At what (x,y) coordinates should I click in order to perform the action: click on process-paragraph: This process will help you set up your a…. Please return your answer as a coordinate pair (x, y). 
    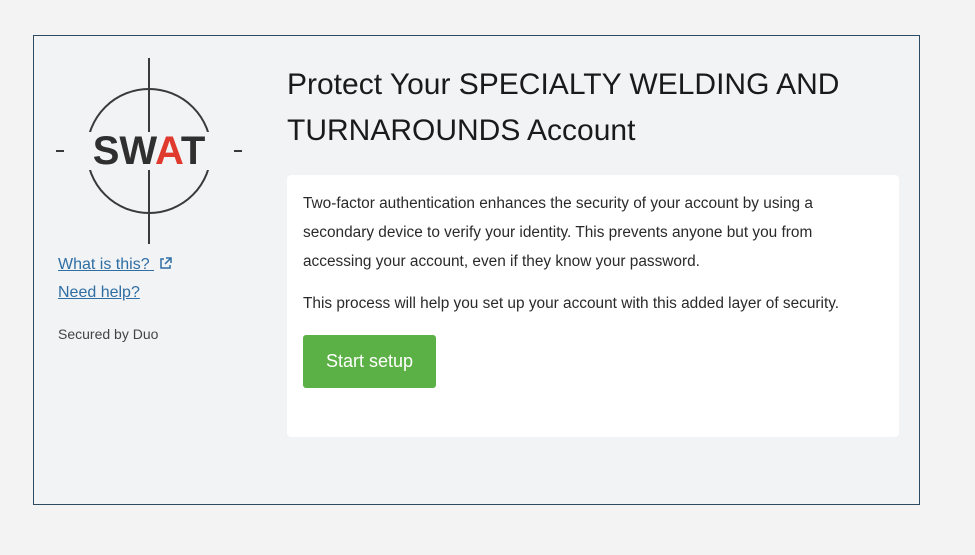
    Looking at the image, I should click on (571, 303).